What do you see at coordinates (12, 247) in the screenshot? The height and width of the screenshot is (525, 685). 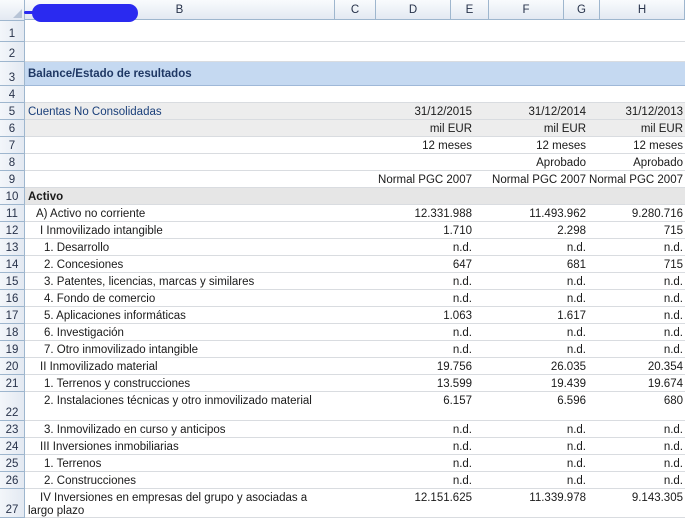 I see `row-header: 13` at bounding box center [12, 247].